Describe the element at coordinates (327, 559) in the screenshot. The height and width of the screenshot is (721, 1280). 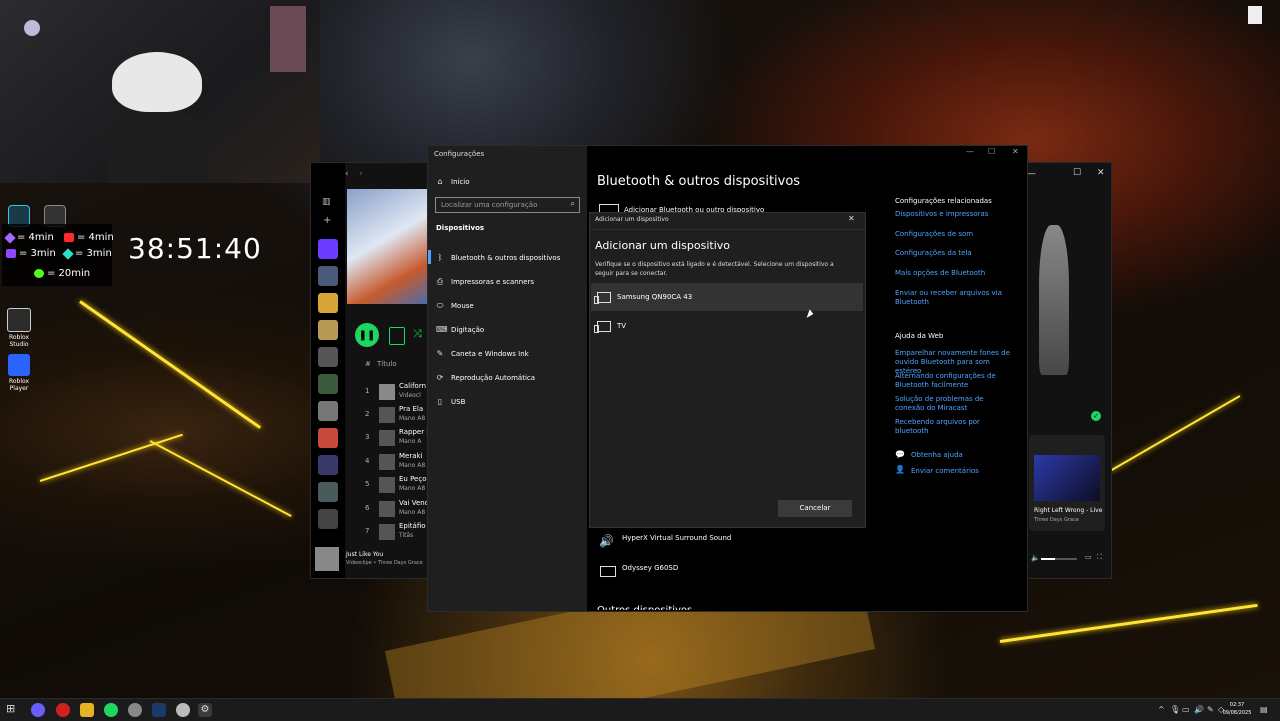
I see `now-playing-art` at that location.